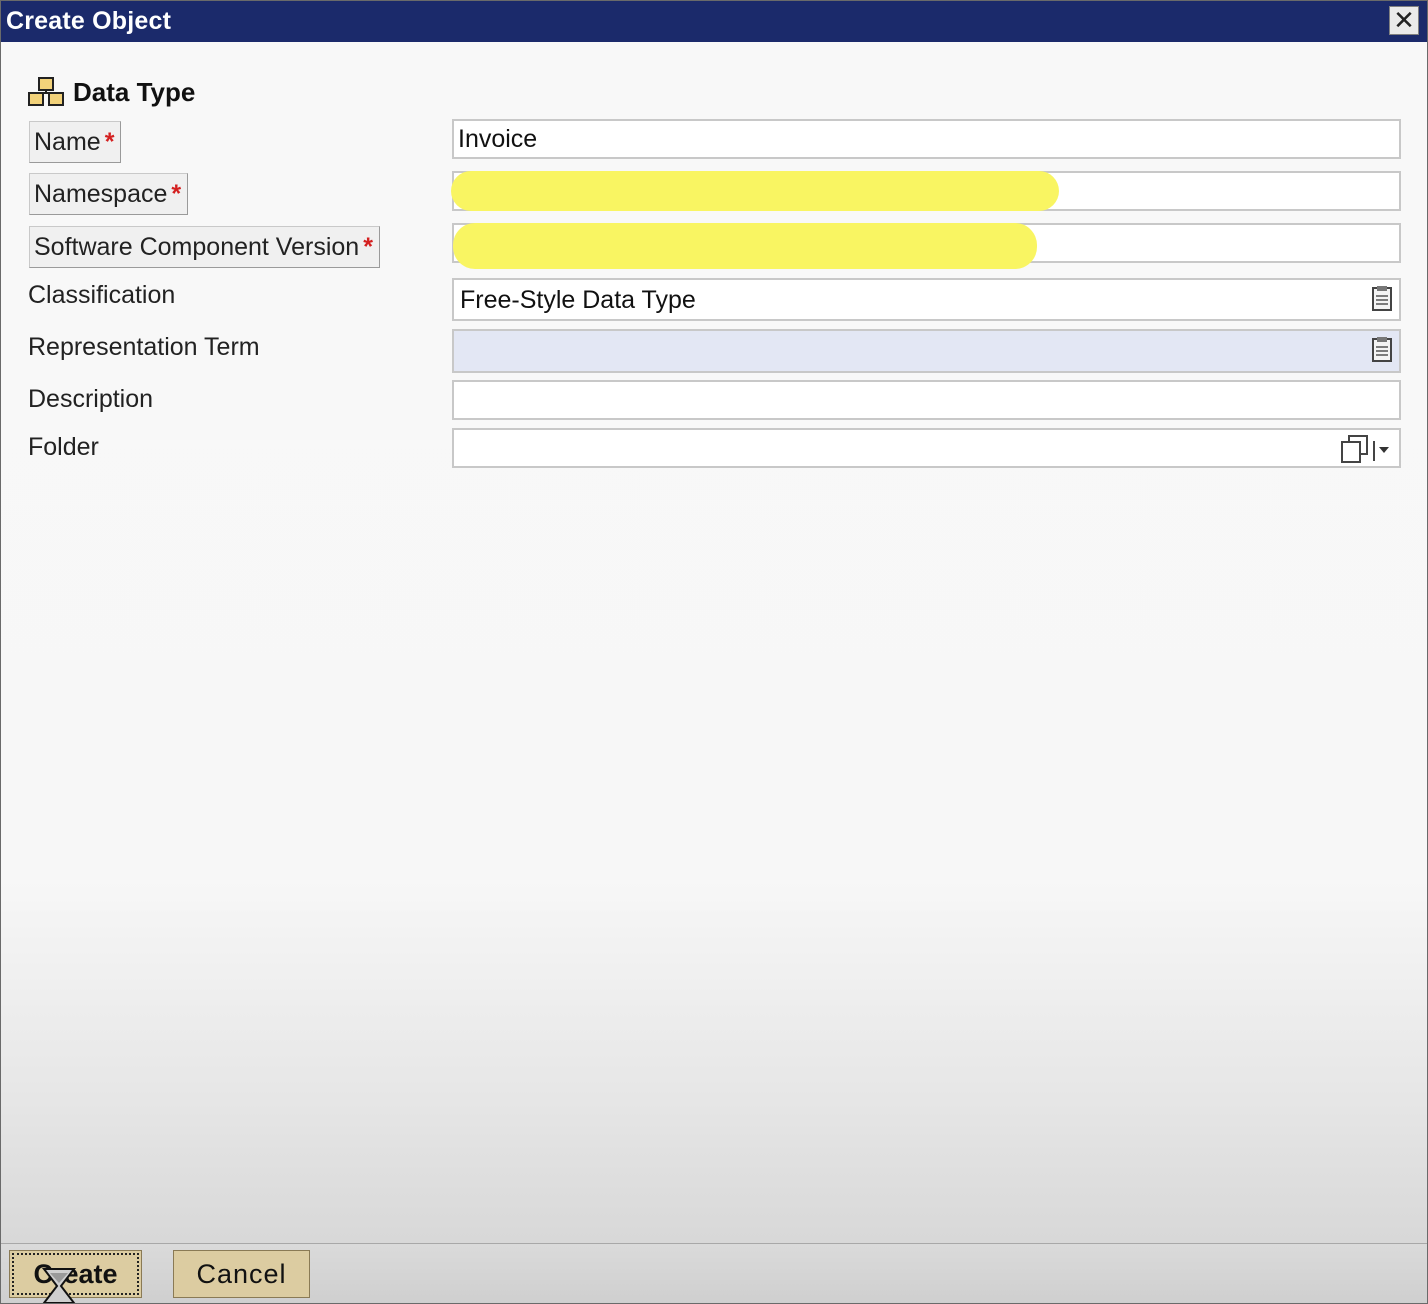 This screenshot has width=1428, height=1304. I want to click on folder-label: Folder, so click(63, 447).